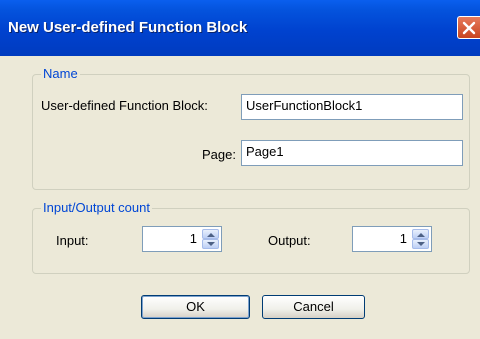 The image size is (480, 339). I want to click on function-block-name-input: UserFunctionBlock1, so click(352, 107).